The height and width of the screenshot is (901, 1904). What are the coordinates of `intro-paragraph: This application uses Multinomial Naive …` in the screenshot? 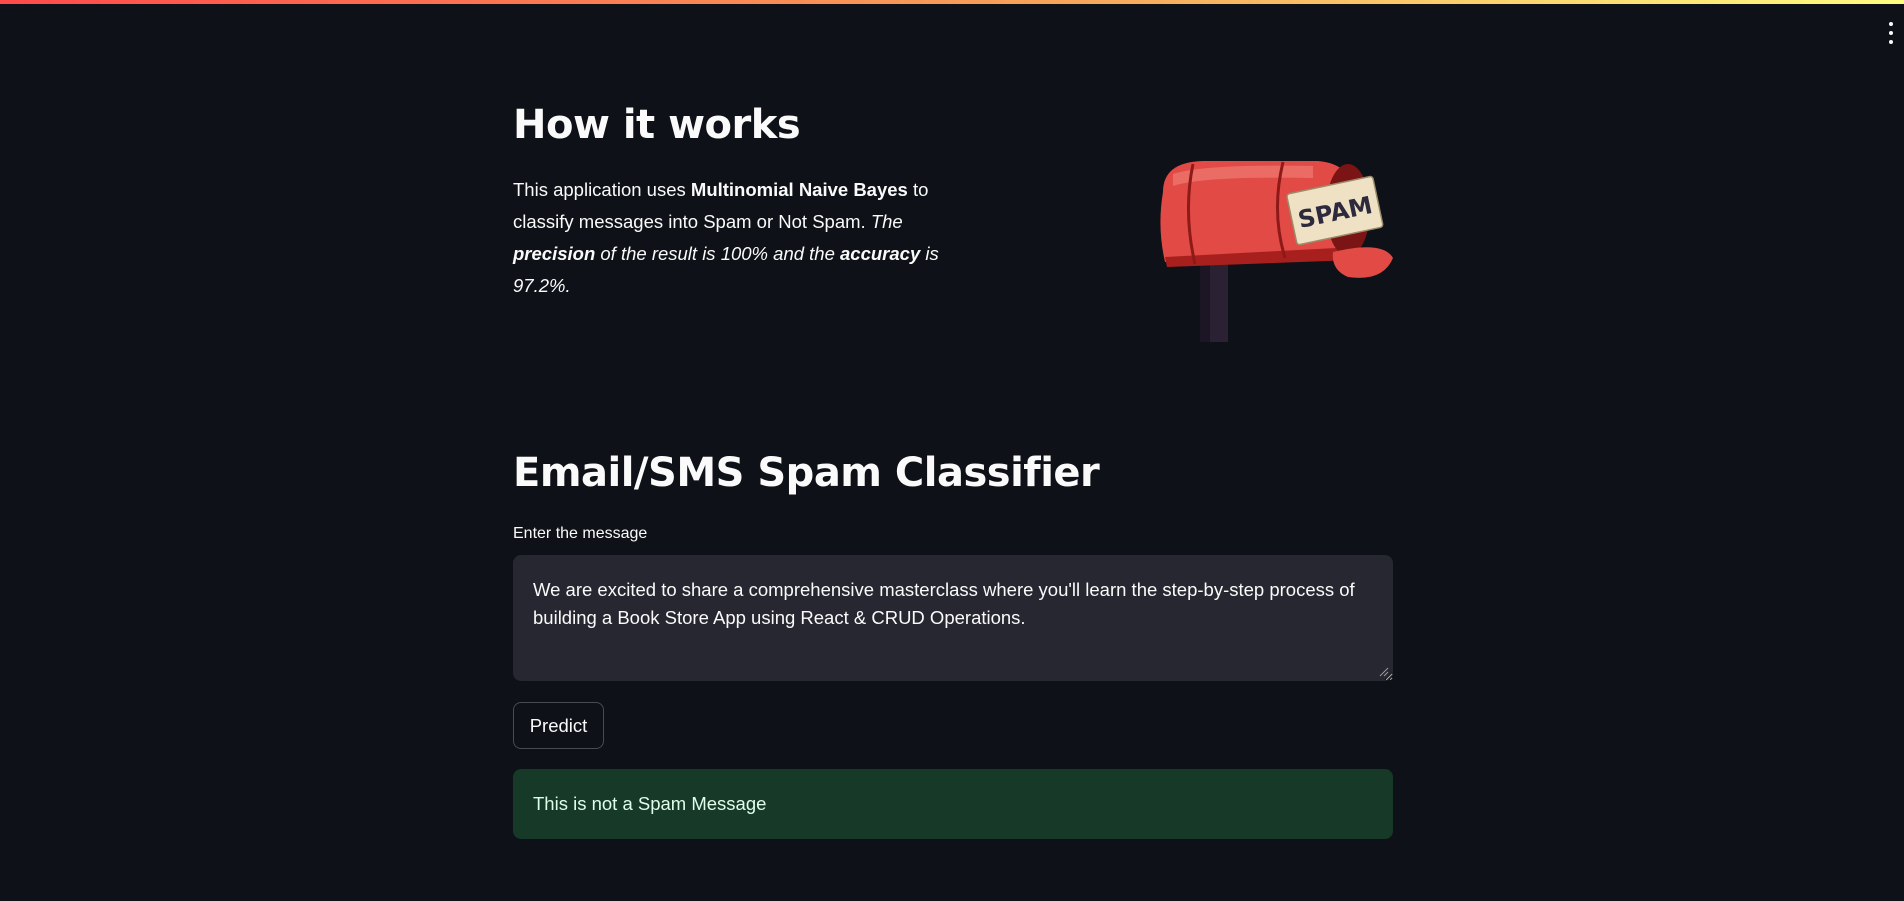 It's located at (733, 238).